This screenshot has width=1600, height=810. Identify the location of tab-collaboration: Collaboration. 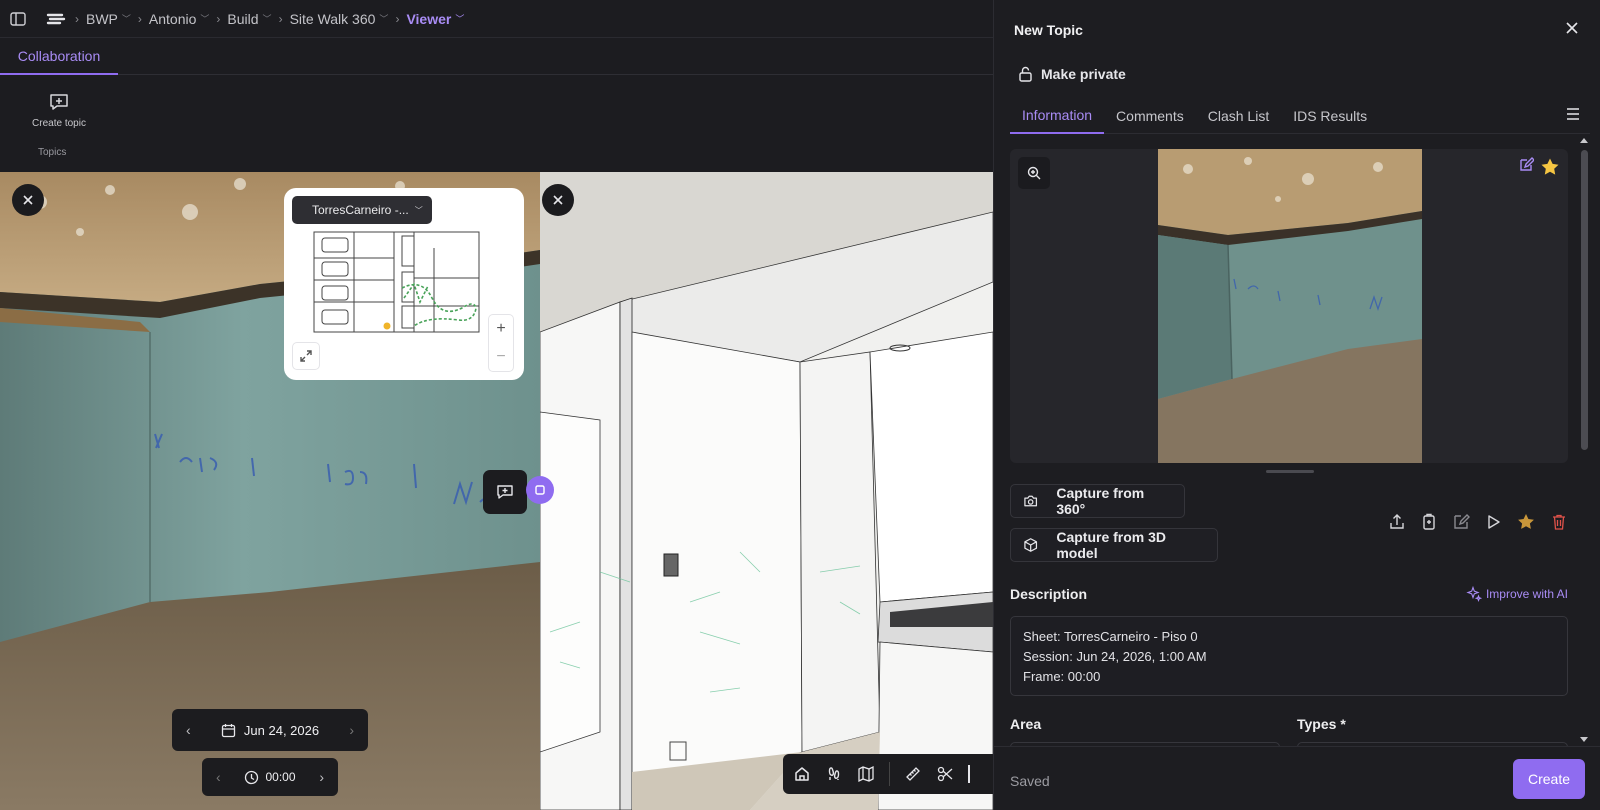
(59, 56).